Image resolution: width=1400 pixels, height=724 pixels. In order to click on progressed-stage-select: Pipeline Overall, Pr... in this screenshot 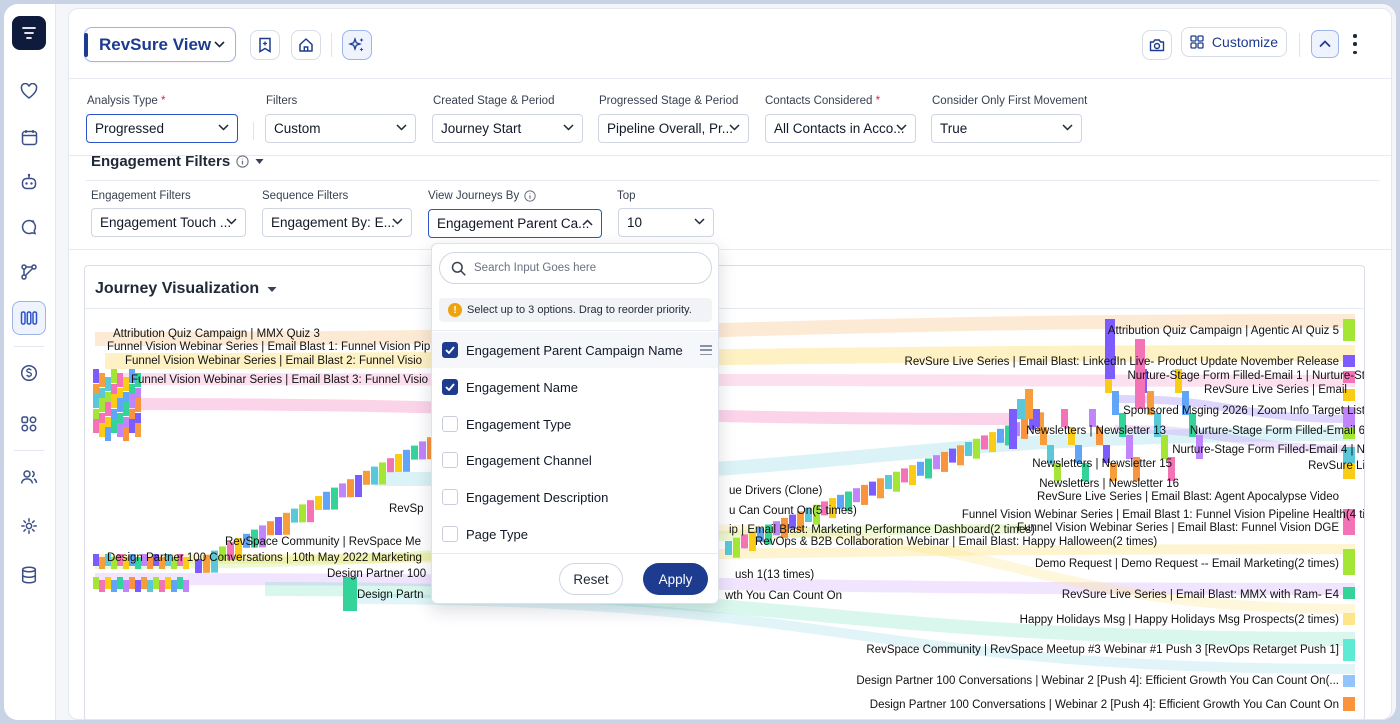, I will do `click(673, 128)`.